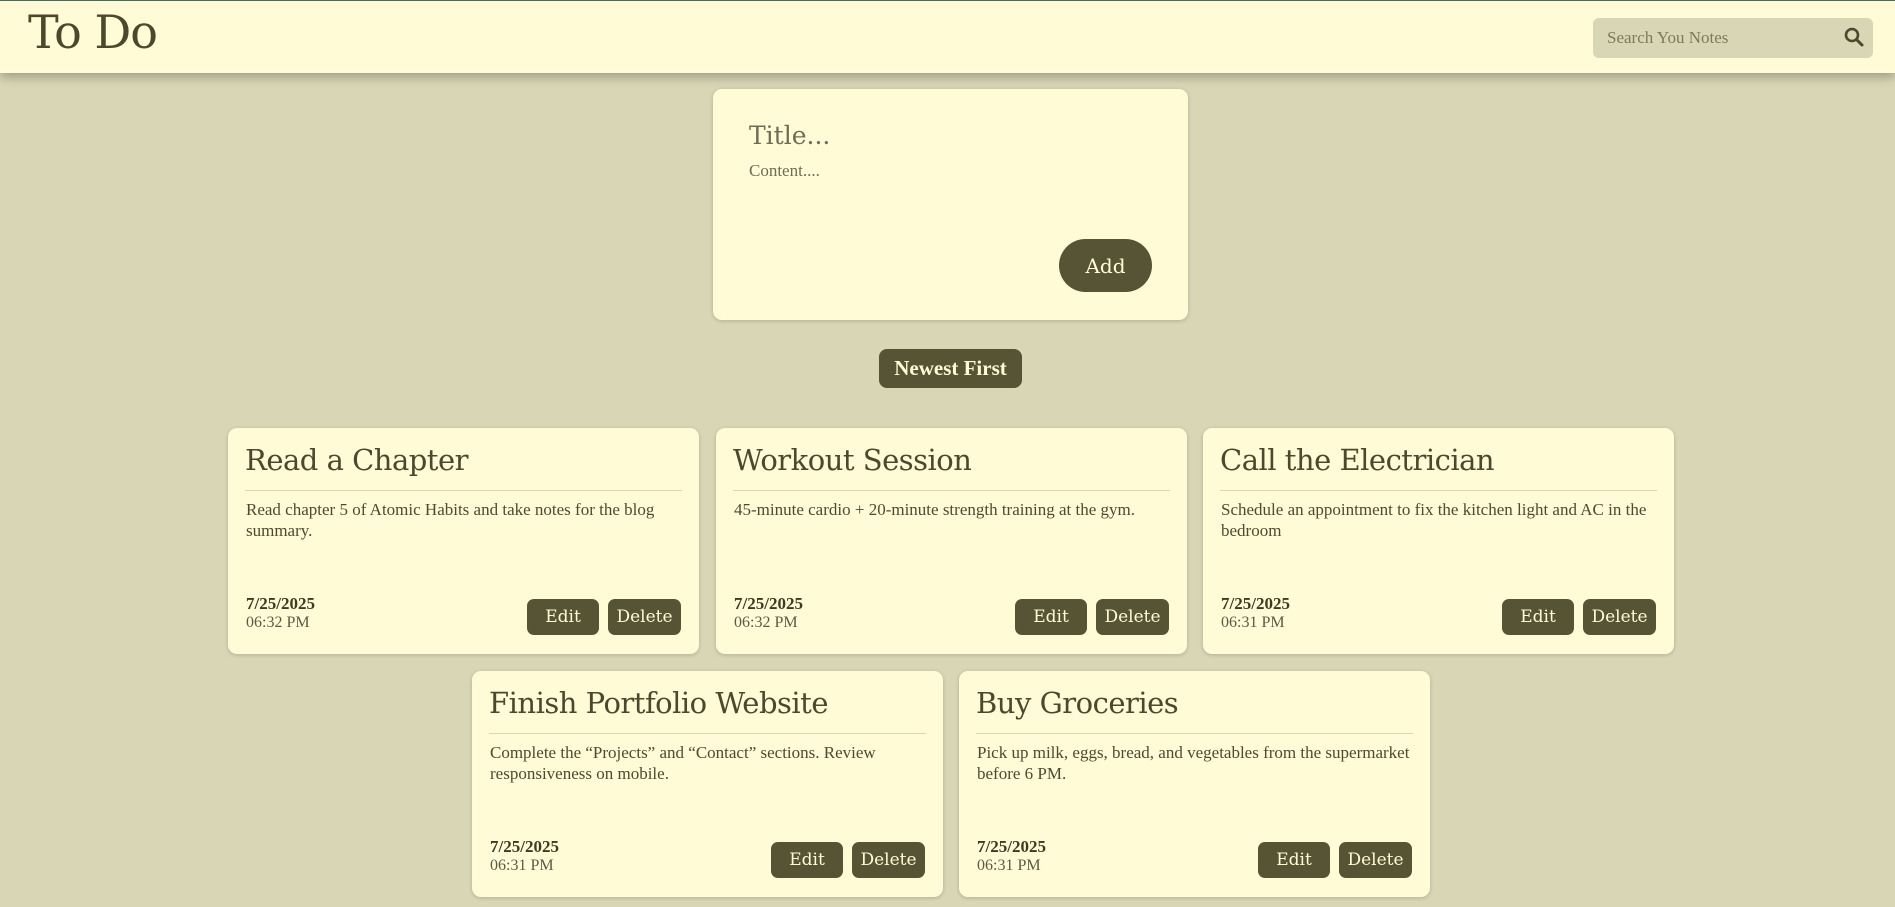 The height and width of the screenshot is (907, 1895). What do you see at coordinates (659, 703) in the screenshot?
I see `note-title: Finish Portfolio Website` at bounding box center [659, 703].